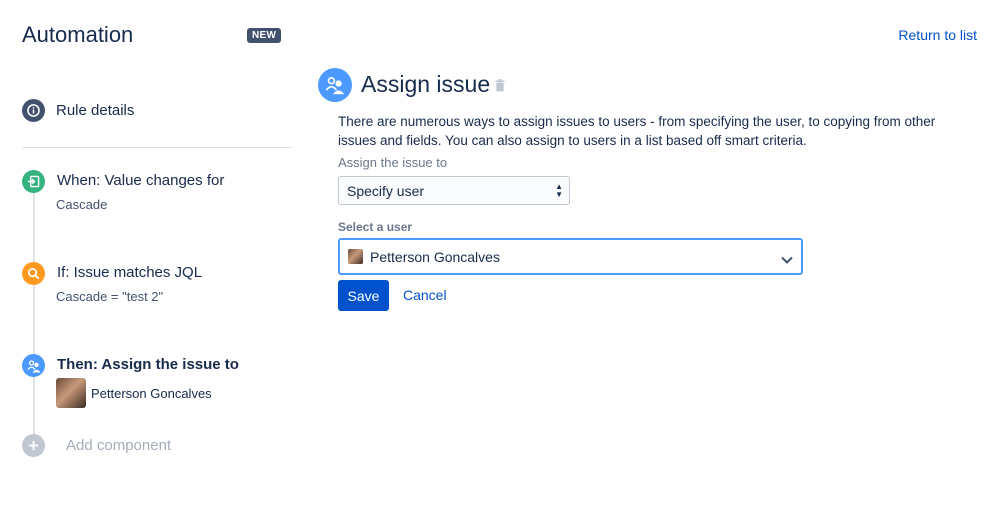 This screenshot has height=517, width=999. What do you see at coordinates (559, 190) in the screenshot?
I see `select-arrows-icon: ▲ ▼` at bounding box center [559, 190].